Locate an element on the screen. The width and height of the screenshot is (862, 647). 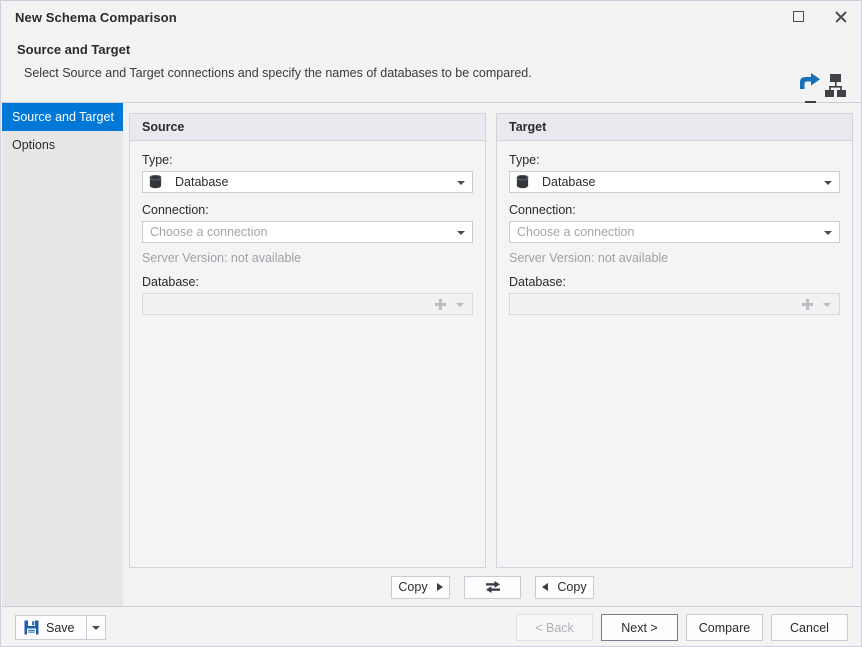
maximize-button is located at coordinates (798, 16).